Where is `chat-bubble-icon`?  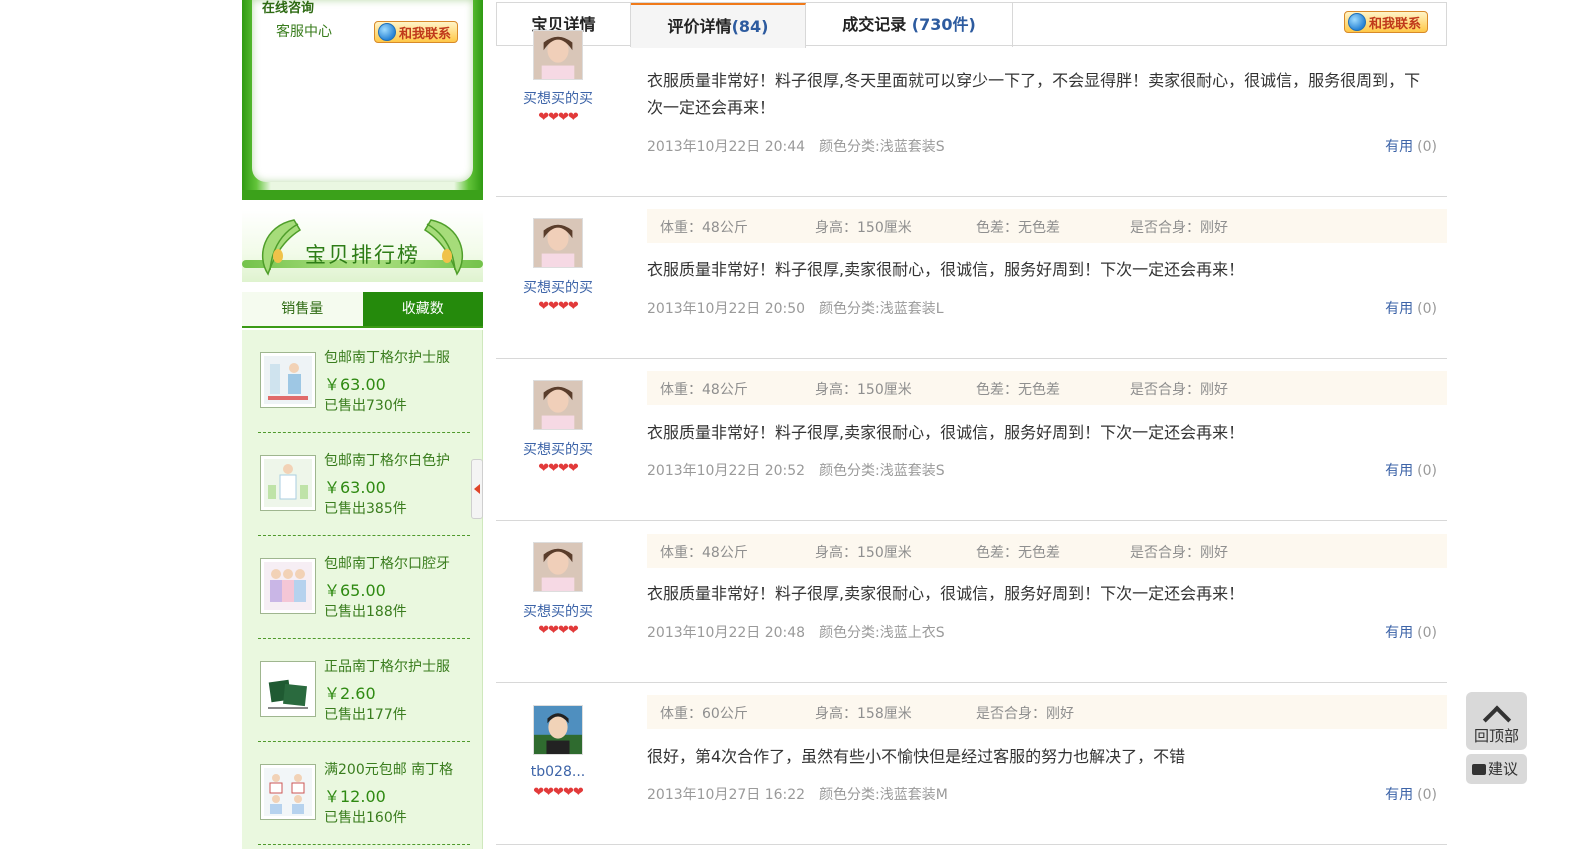
chat-bubble-icon is located at coordinates (1479, 769).